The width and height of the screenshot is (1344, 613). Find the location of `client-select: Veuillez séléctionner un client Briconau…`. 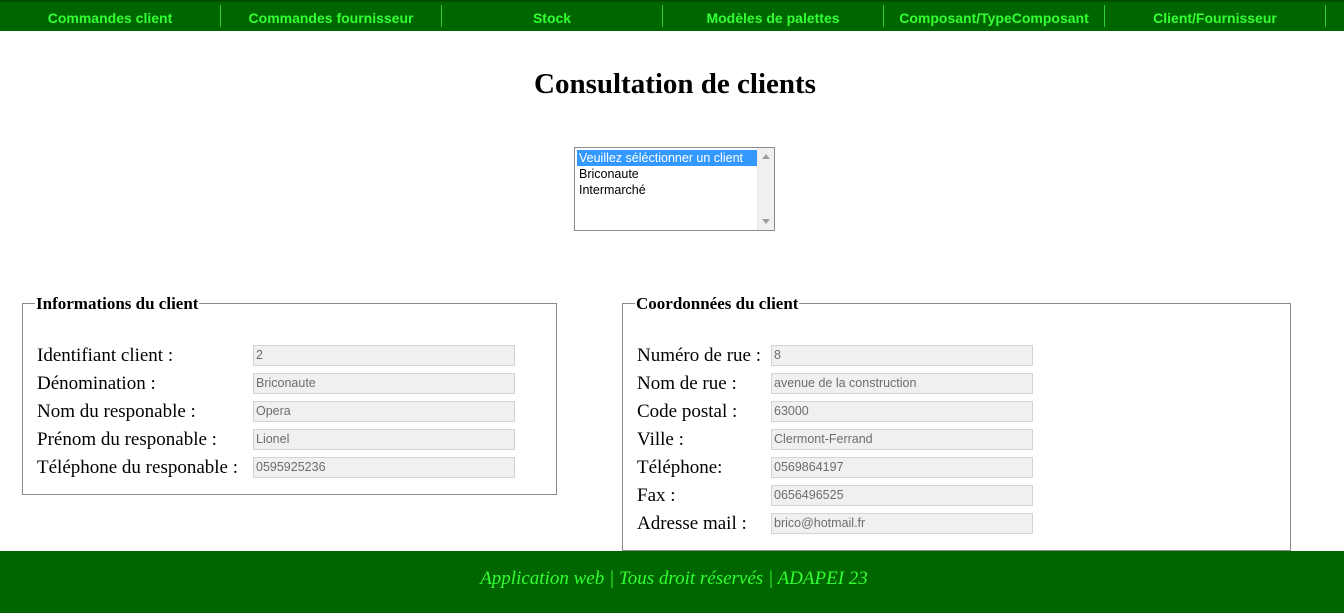

client-select: Veuillez séléctionner un client Briconau… is located at coordinates (674, 189).